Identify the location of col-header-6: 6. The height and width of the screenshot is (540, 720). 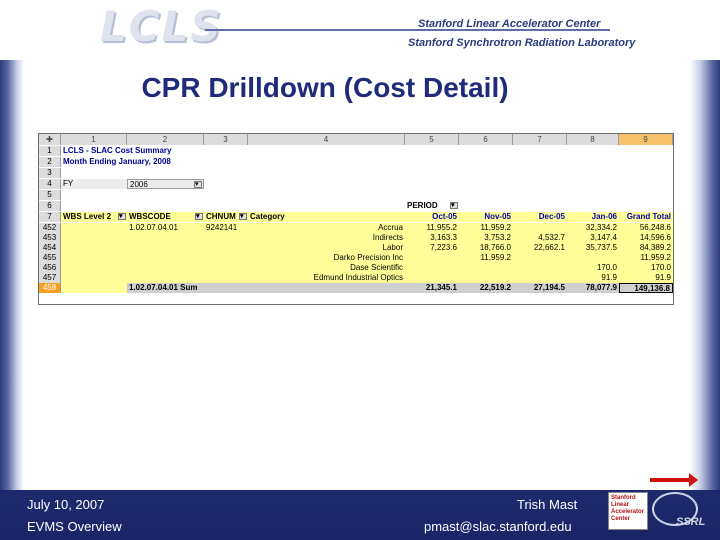
(486, 139).